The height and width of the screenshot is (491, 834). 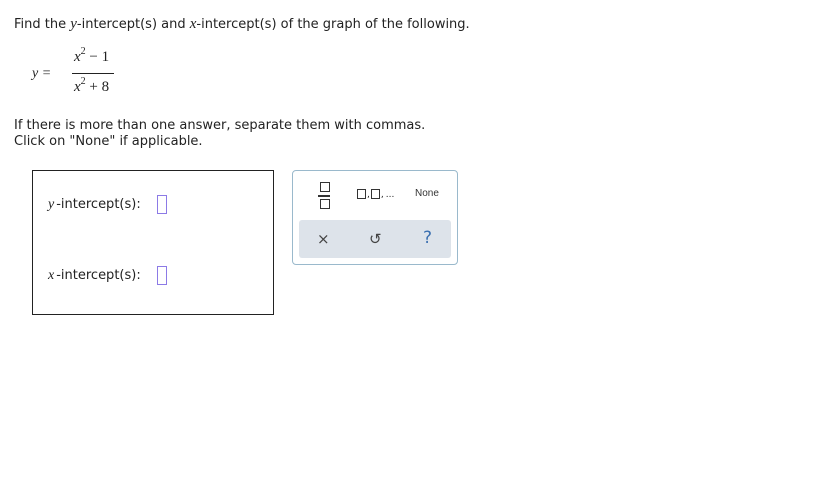 I want to click on equation-denominator: x2 + 8, so click(x=92, y=86).